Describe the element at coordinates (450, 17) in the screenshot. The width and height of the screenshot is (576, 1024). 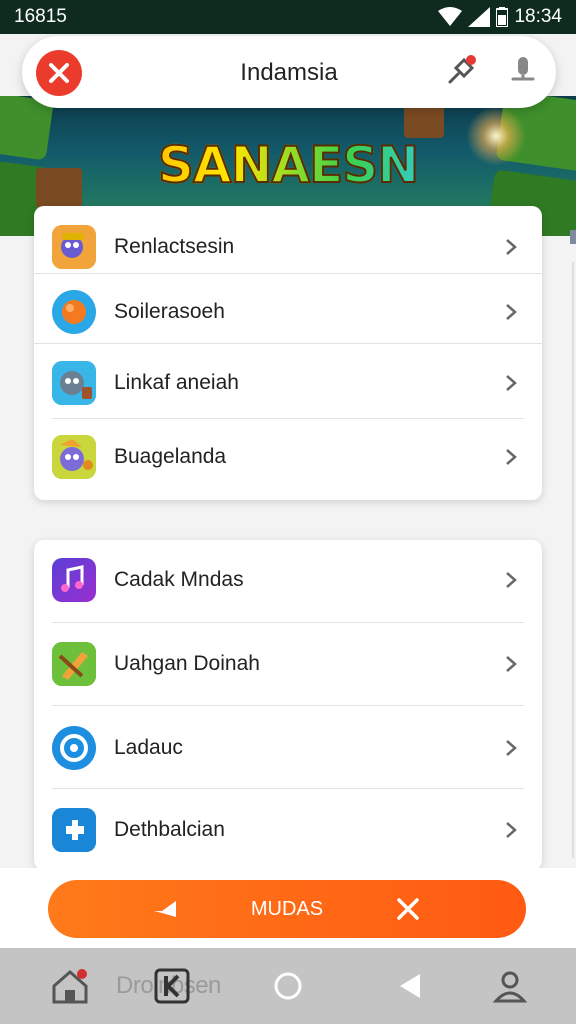
I see `wifi-icon` at that location.